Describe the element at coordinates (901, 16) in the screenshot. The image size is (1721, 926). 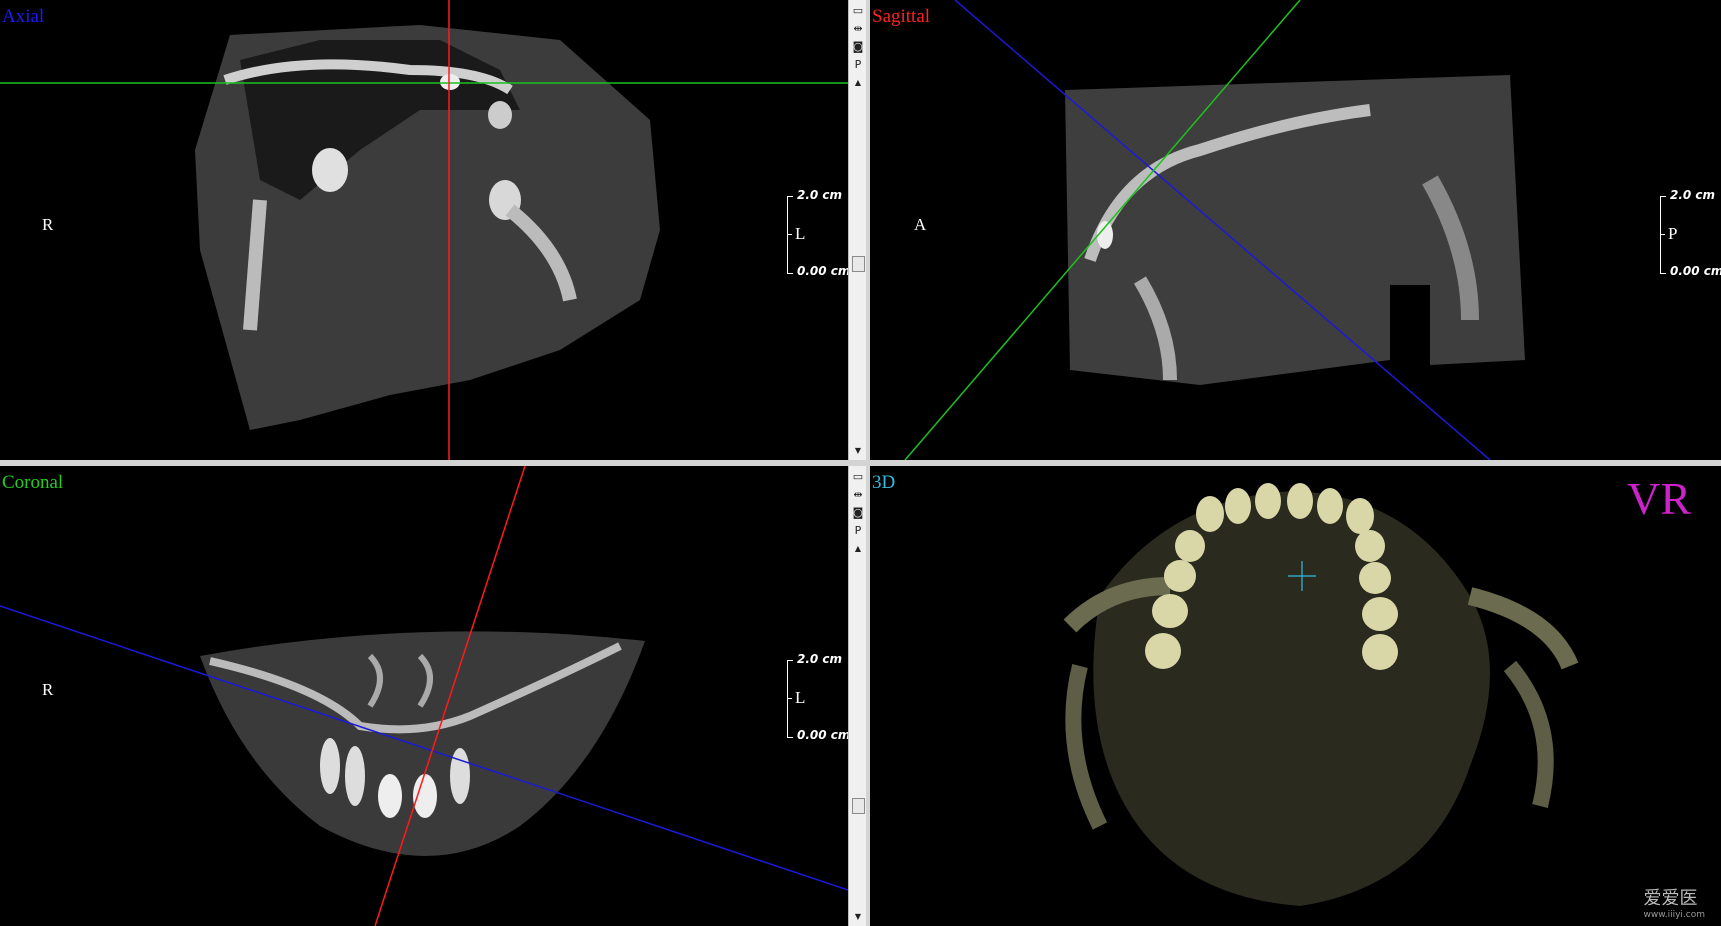
I see `pane-title: Sagittal` at that location.